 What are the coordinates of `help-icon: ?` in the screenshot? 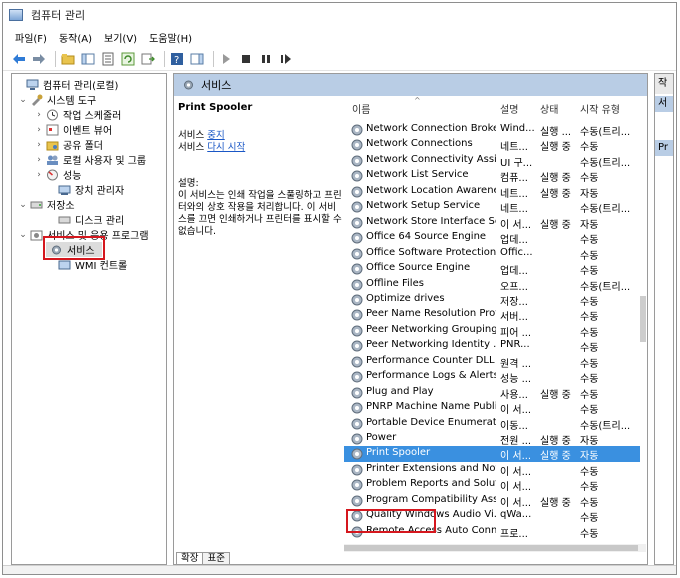 It's located at (177, 59).